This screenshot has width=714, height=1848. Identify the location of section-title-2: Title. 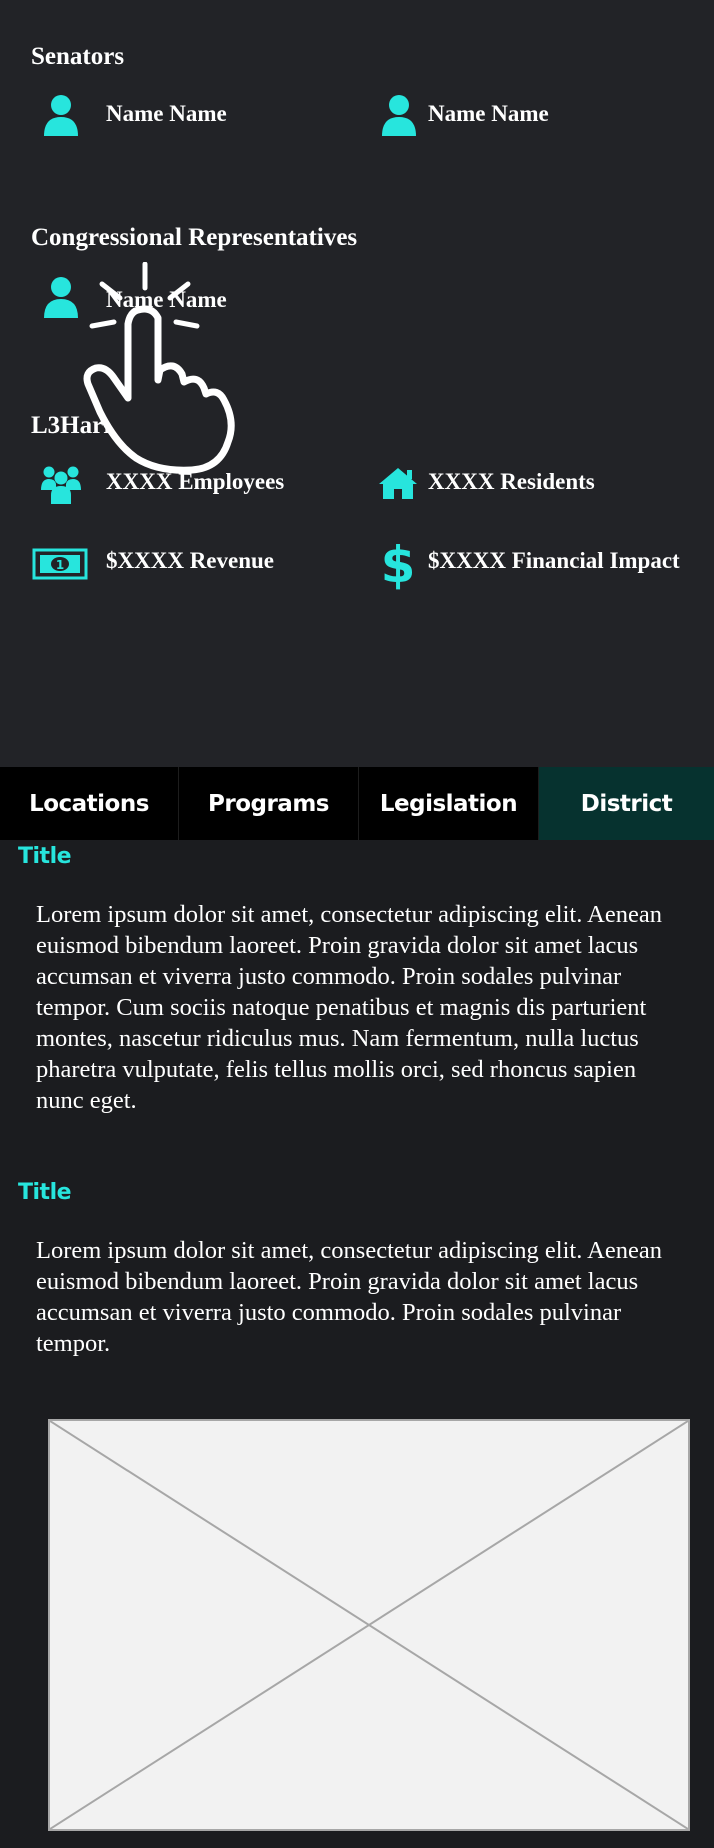
(45, 1192).